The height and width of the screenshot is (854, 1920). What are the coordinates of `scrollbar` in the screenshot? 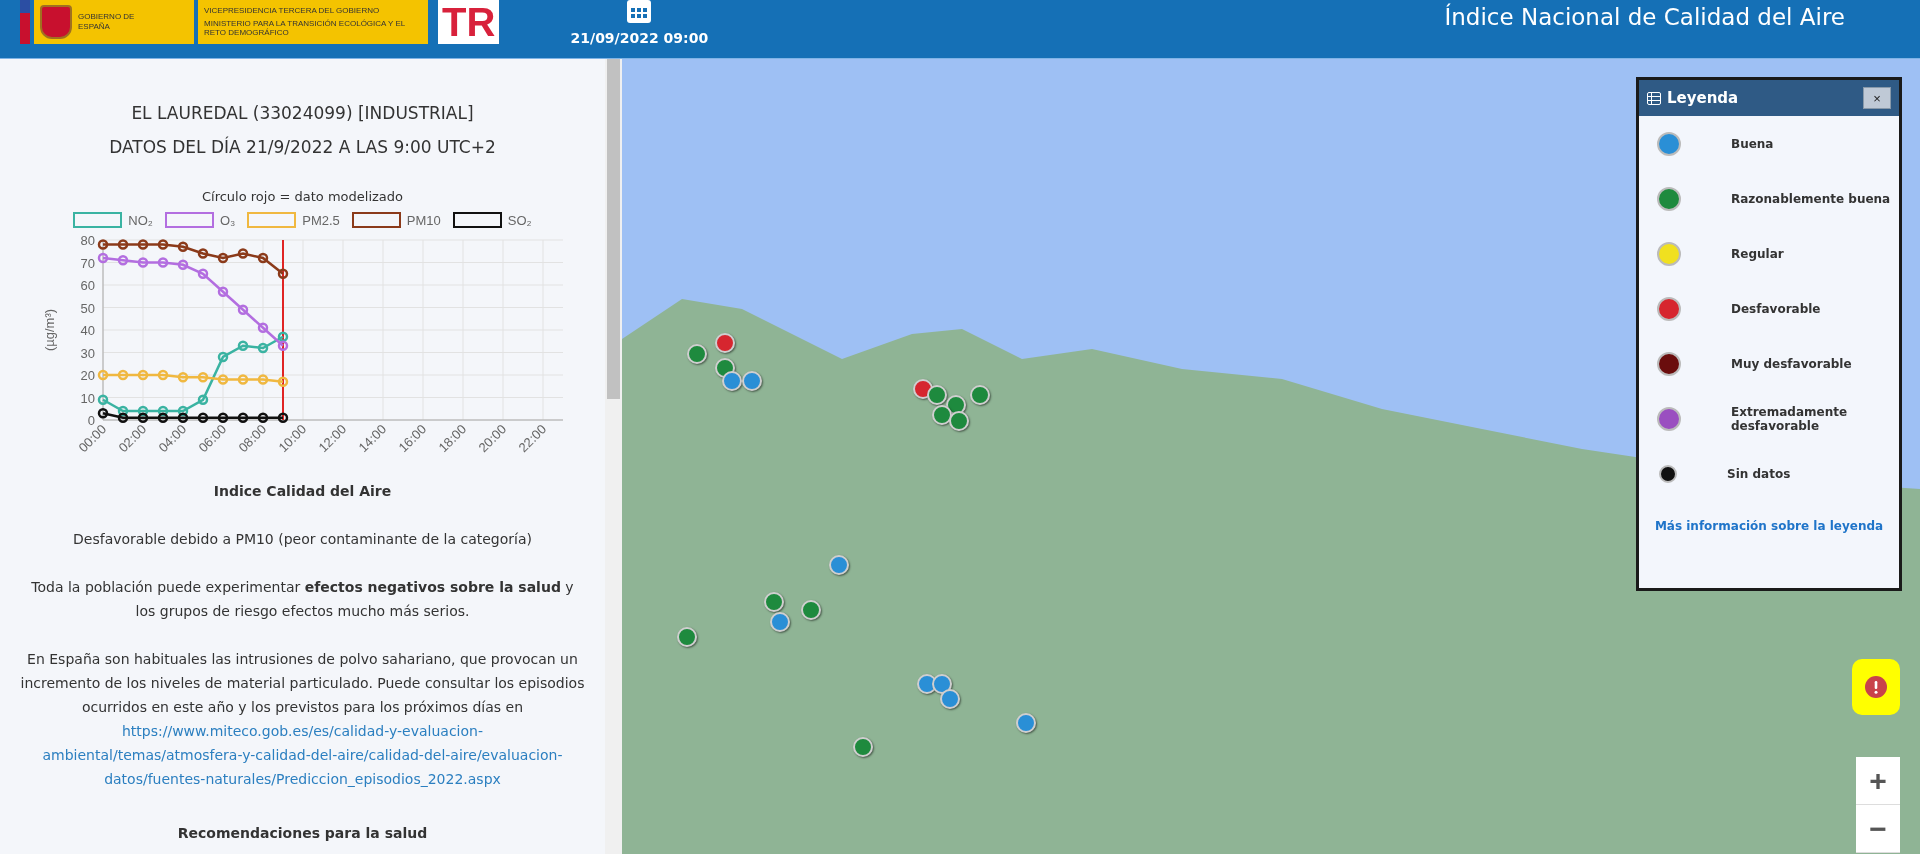 It's located at (613, 456).